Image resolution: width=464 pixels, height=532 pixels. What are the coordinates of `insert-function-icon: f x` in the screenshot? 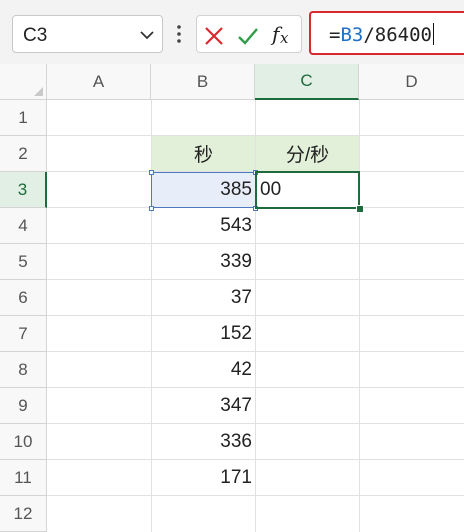 It's located at (283, 35).